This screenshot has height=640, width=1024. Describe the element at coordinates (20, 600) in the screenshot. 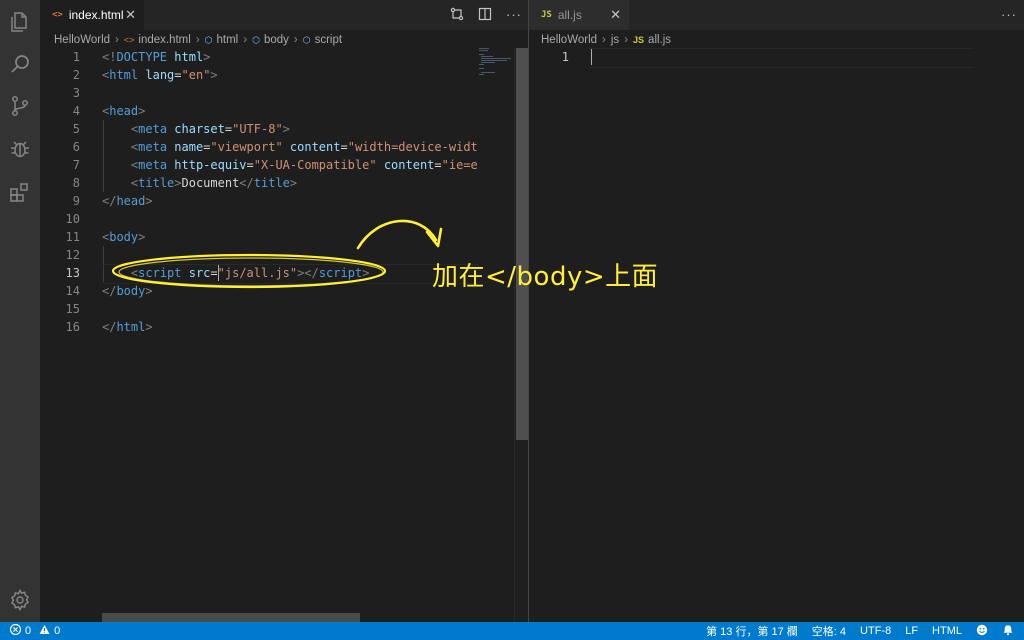

I see `settings-gear-icon` at that location.